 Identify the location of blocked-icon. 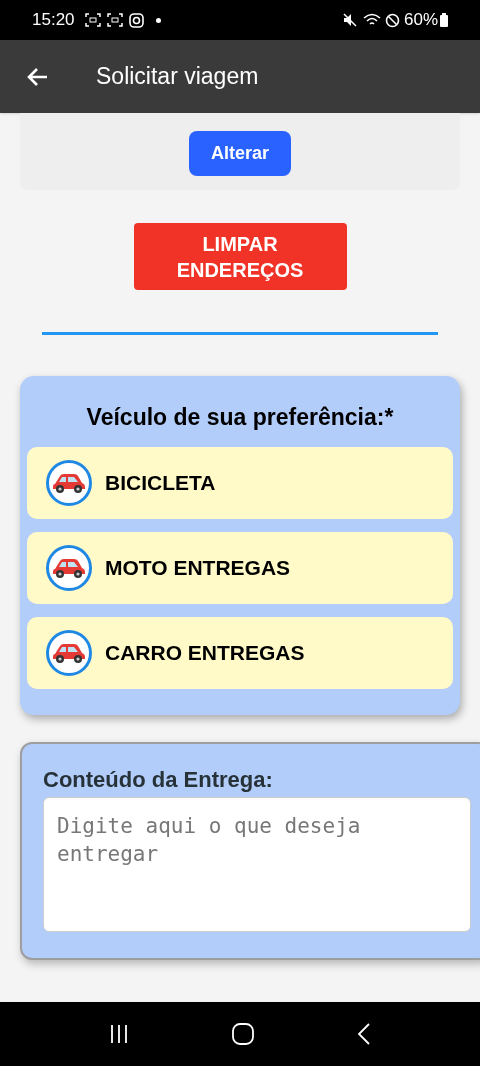
(392, 20).